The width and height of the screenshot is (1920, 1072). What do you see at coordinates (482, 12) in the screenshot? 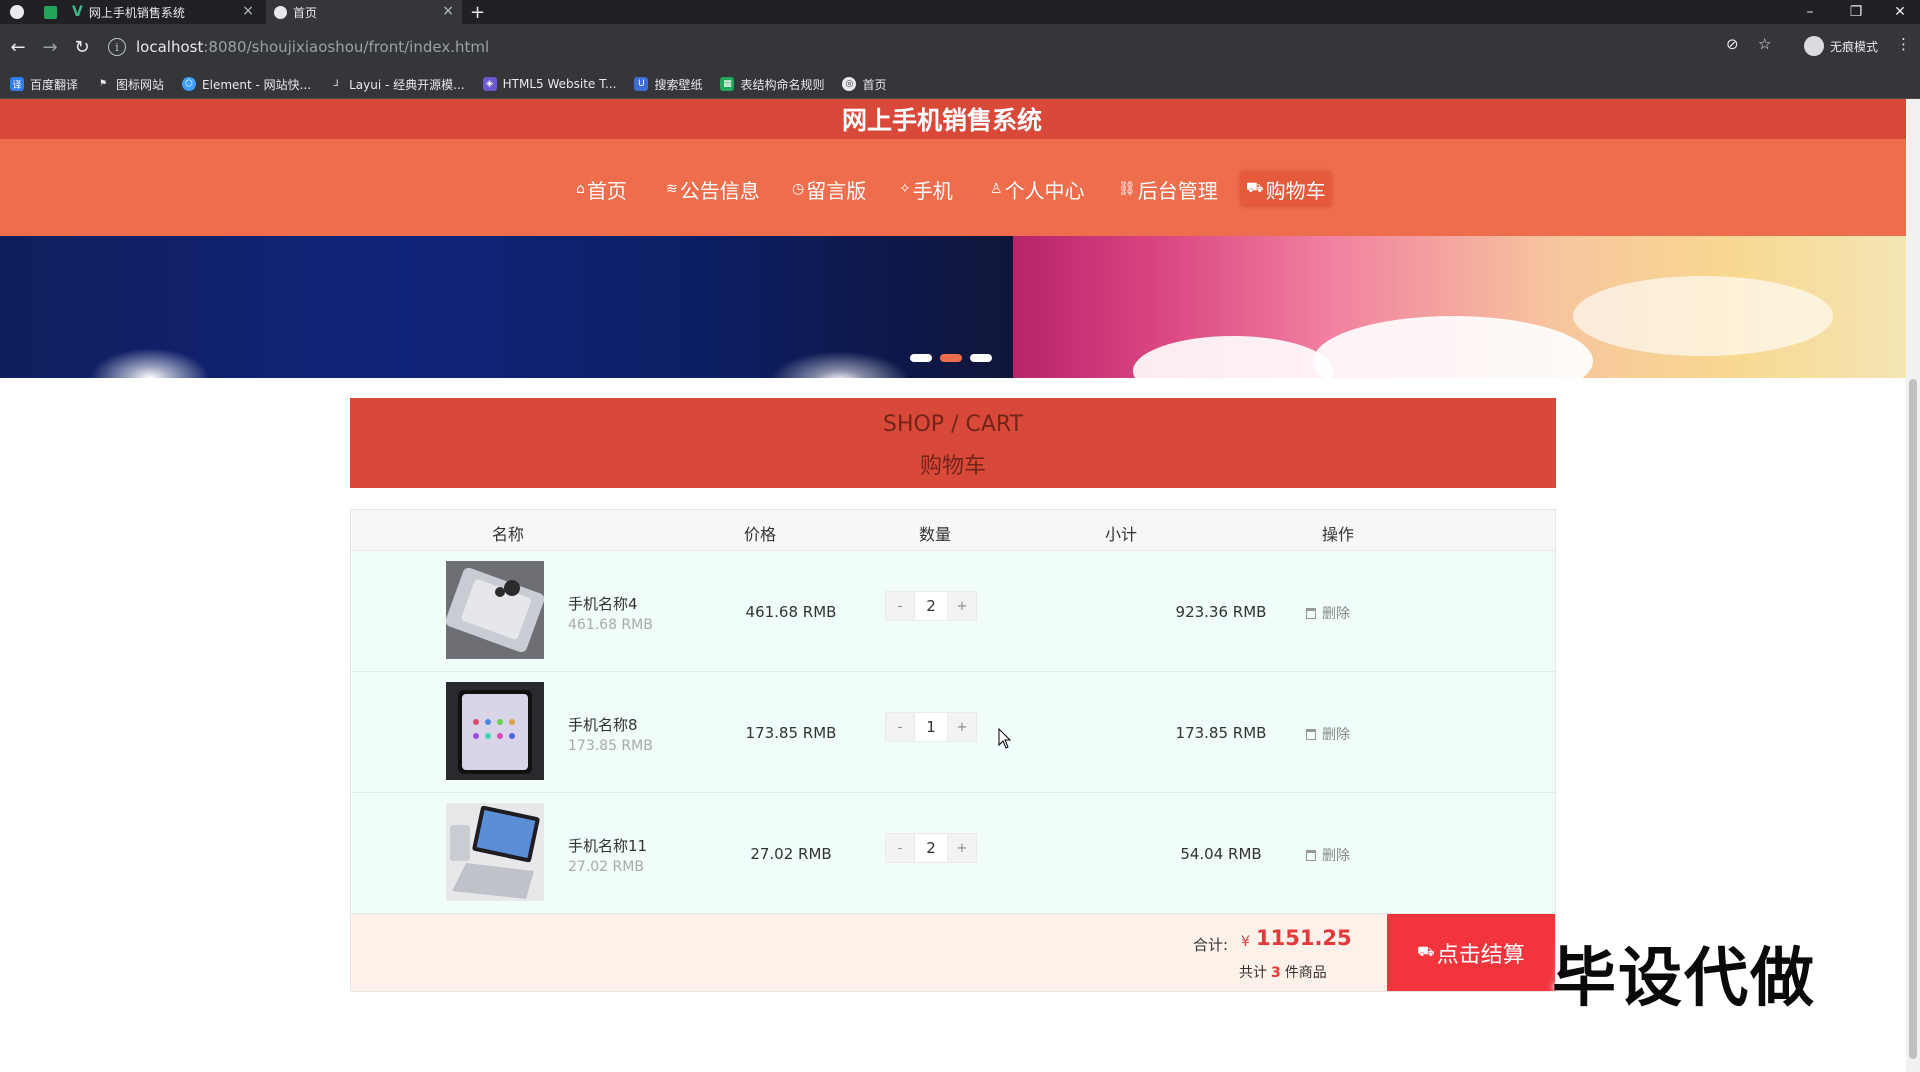
I see `new-tab-button: +` at bounding box center [482, 12].